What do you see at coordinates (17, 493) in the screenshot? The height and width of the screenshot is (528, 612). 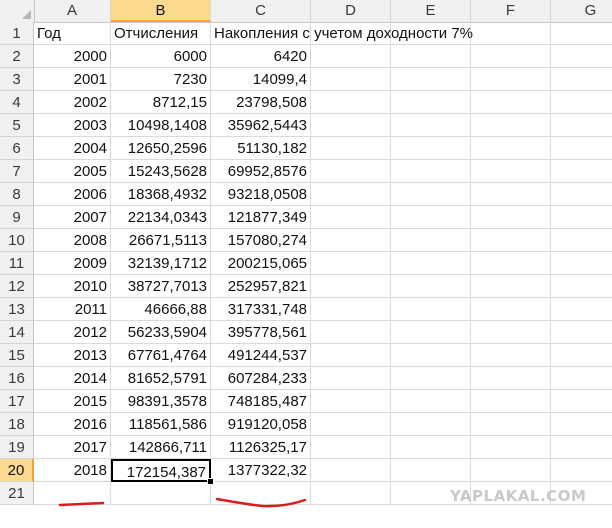 I see `row-header-21: 21` at bounding box center [17, 493].